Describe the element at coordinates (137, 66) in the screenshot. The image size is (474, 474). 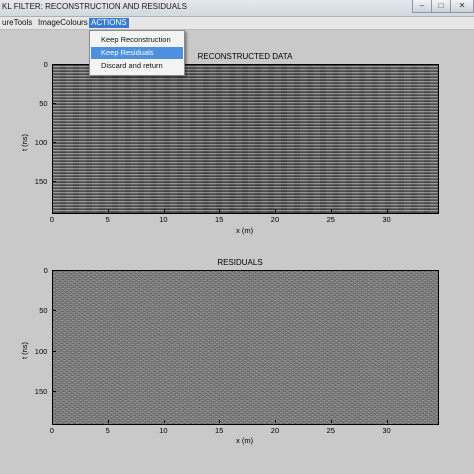
I see `menu-item-discard-and-return: Discard and return` at that location.